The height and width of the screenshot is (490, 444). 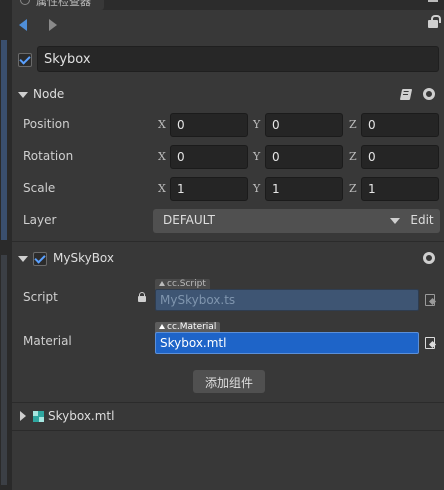 I want to click on component-settings-gear-icon, so click(x=429, y=258).